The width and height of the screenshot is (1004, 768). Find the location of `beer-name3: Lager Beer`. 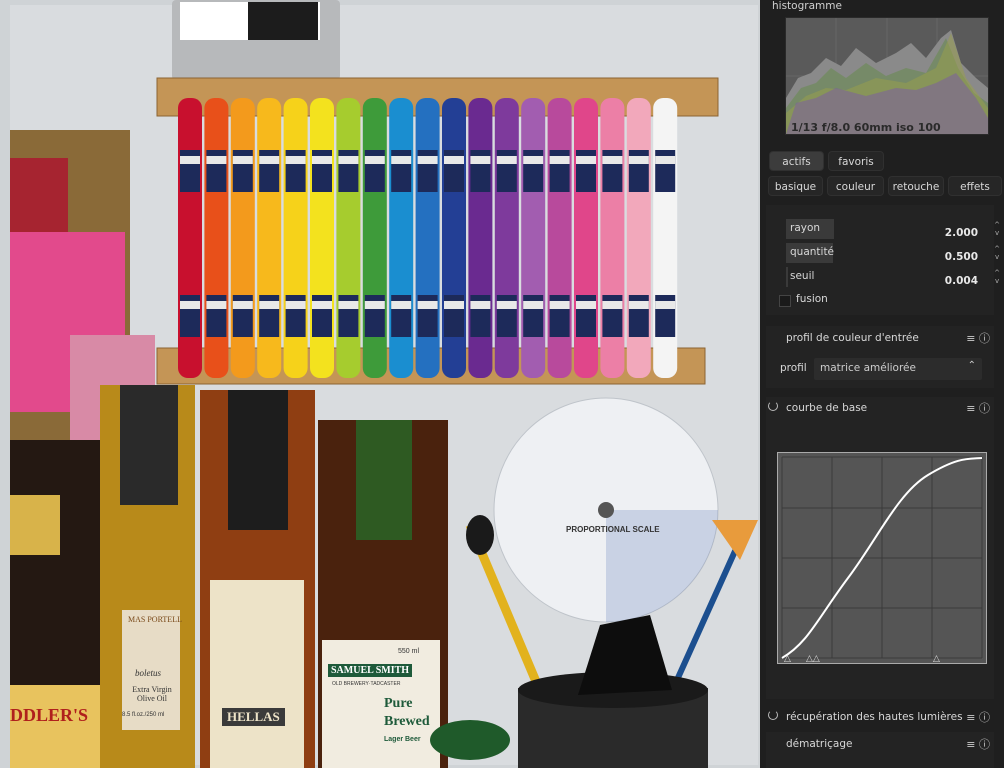

beer-name3: Lager Beer is located at coordinates (402, 739).